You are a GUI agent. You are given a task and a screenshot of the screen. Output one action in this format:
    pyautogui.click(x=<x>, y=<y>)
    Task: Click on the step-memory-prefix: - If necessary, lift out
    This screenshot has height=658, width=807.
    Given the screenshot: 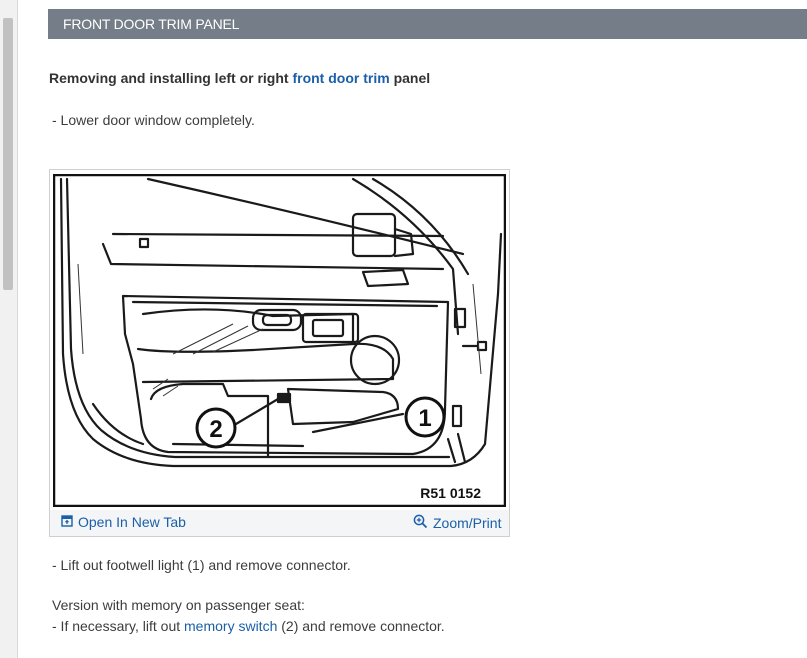 What is the action you would take?
    pyautogui.click(x=118, y=626)
    